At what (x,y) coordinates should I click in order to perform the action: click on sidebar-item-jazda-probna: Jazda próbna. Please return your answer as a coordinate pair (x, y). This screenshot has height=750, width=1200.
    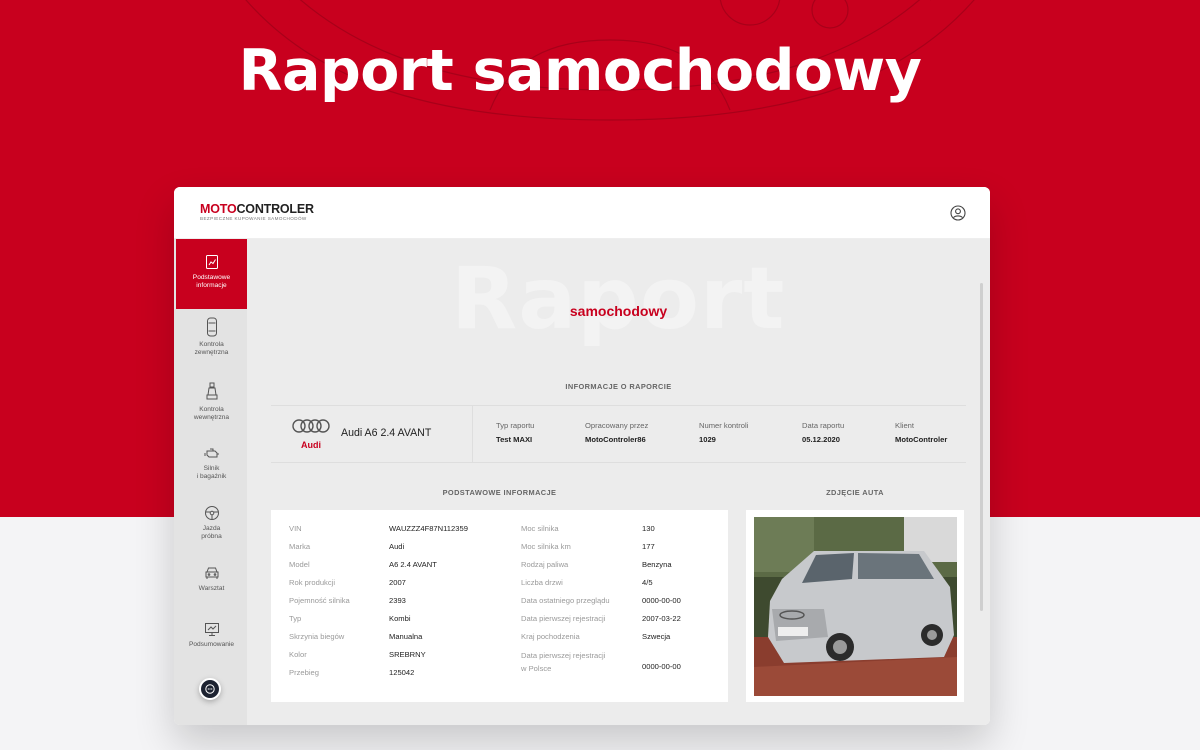
    Looking at the image, I should click on (211, 523).